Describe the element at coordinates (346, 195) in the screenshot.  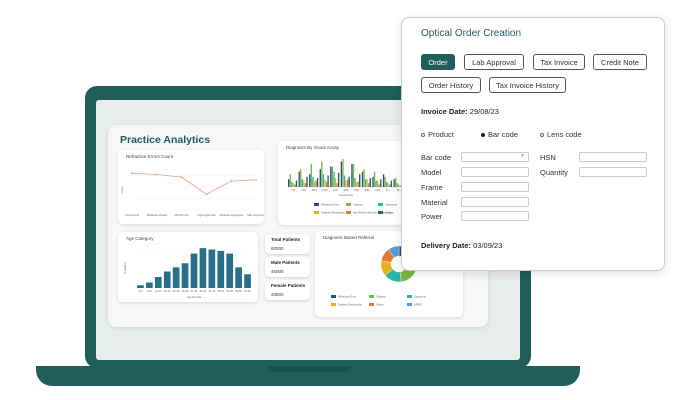
I see `x-axis-label: Visual Acuity` at that location.